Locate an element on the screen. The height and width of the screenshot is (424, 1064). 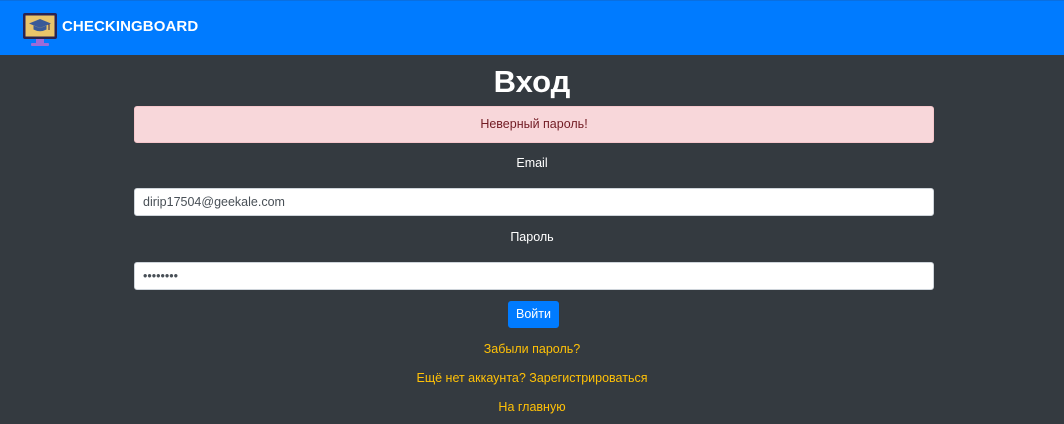
home-link: На главную is located at coordinates (532, 407).